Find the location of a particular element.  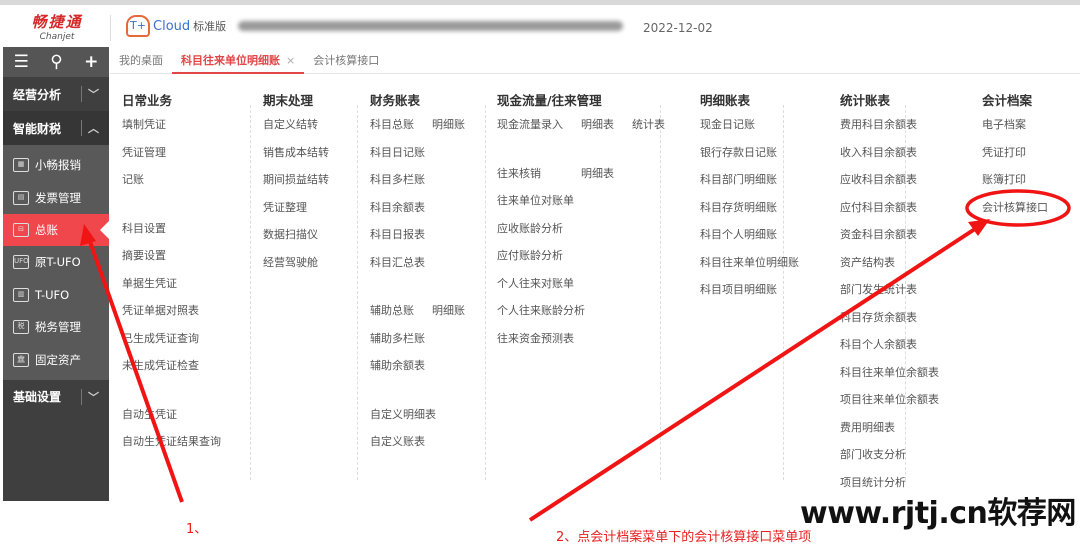

menu-item: 记账 is located at coordinates (133, 179).